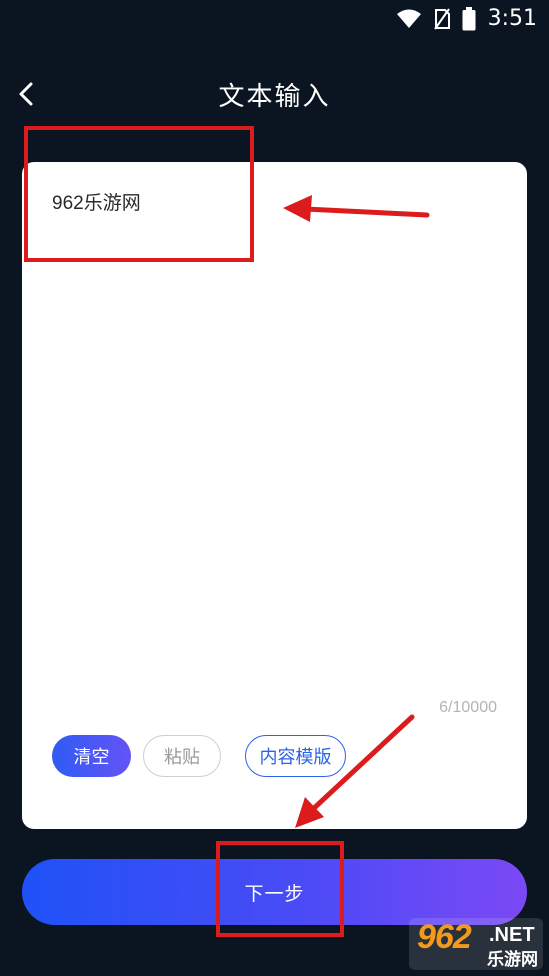 This screenshot has width=549, height=976. I want to click on page-title: 文本输入, so click(274, 97).